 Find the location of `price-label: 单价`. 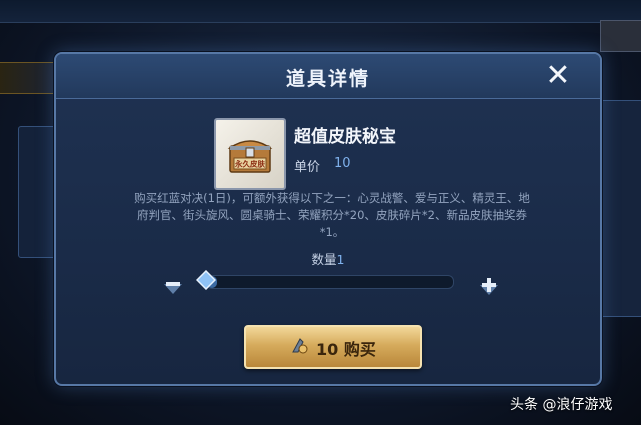

price-label: 单价 is located at coordinates (307, 167).